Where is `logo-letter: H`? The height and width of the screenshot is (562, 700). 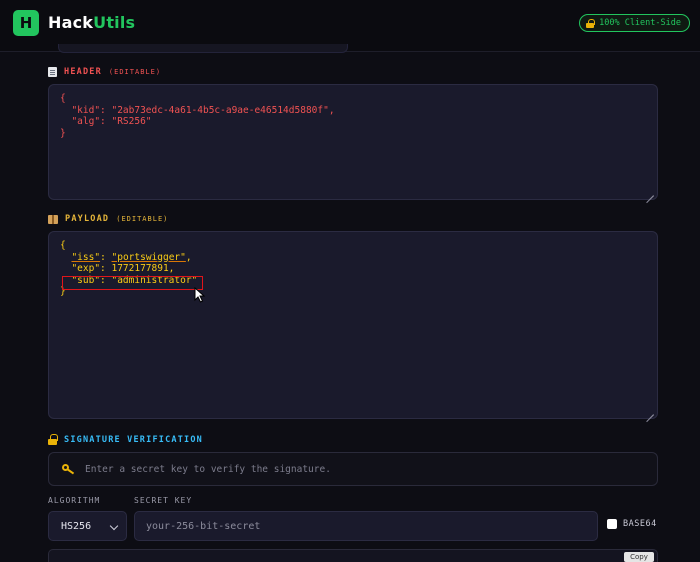
logo-letter: H is located at coordinates (26, 23).